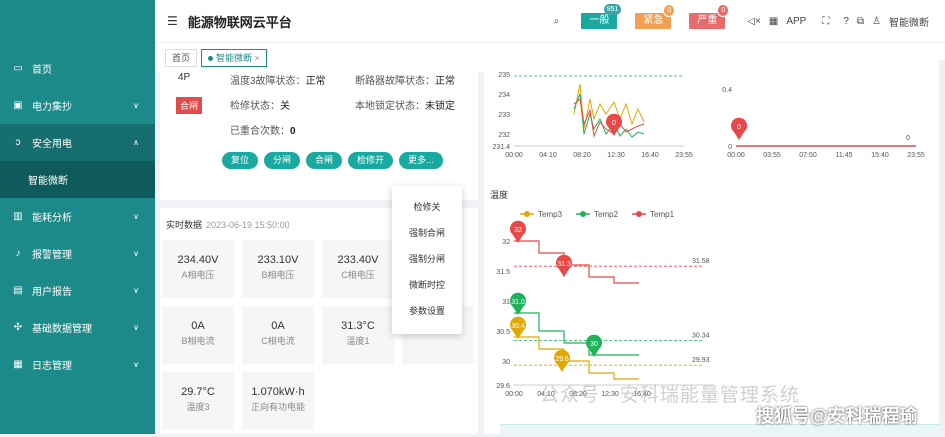 The height and width of the screenshot is (437, 945). What do you see at coordinates (427, 311) in the screenshot?
I see `menu-item-settings: 参数设置` at bounding box center [427, 311].